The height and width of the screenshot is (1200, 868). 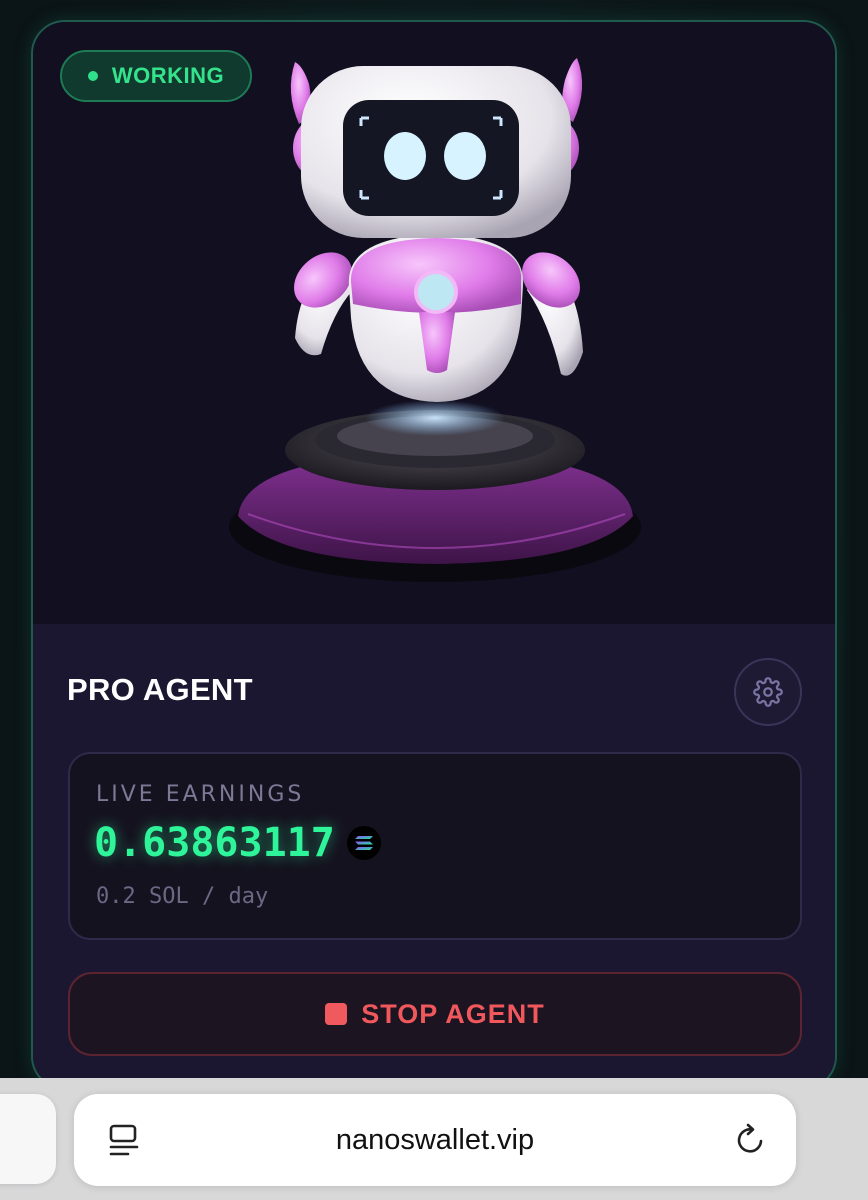 What do you see at coordinates (168, 75) in the screenshot?
I see `status-badge-label: WORKING` at bounding box center [168, 75].